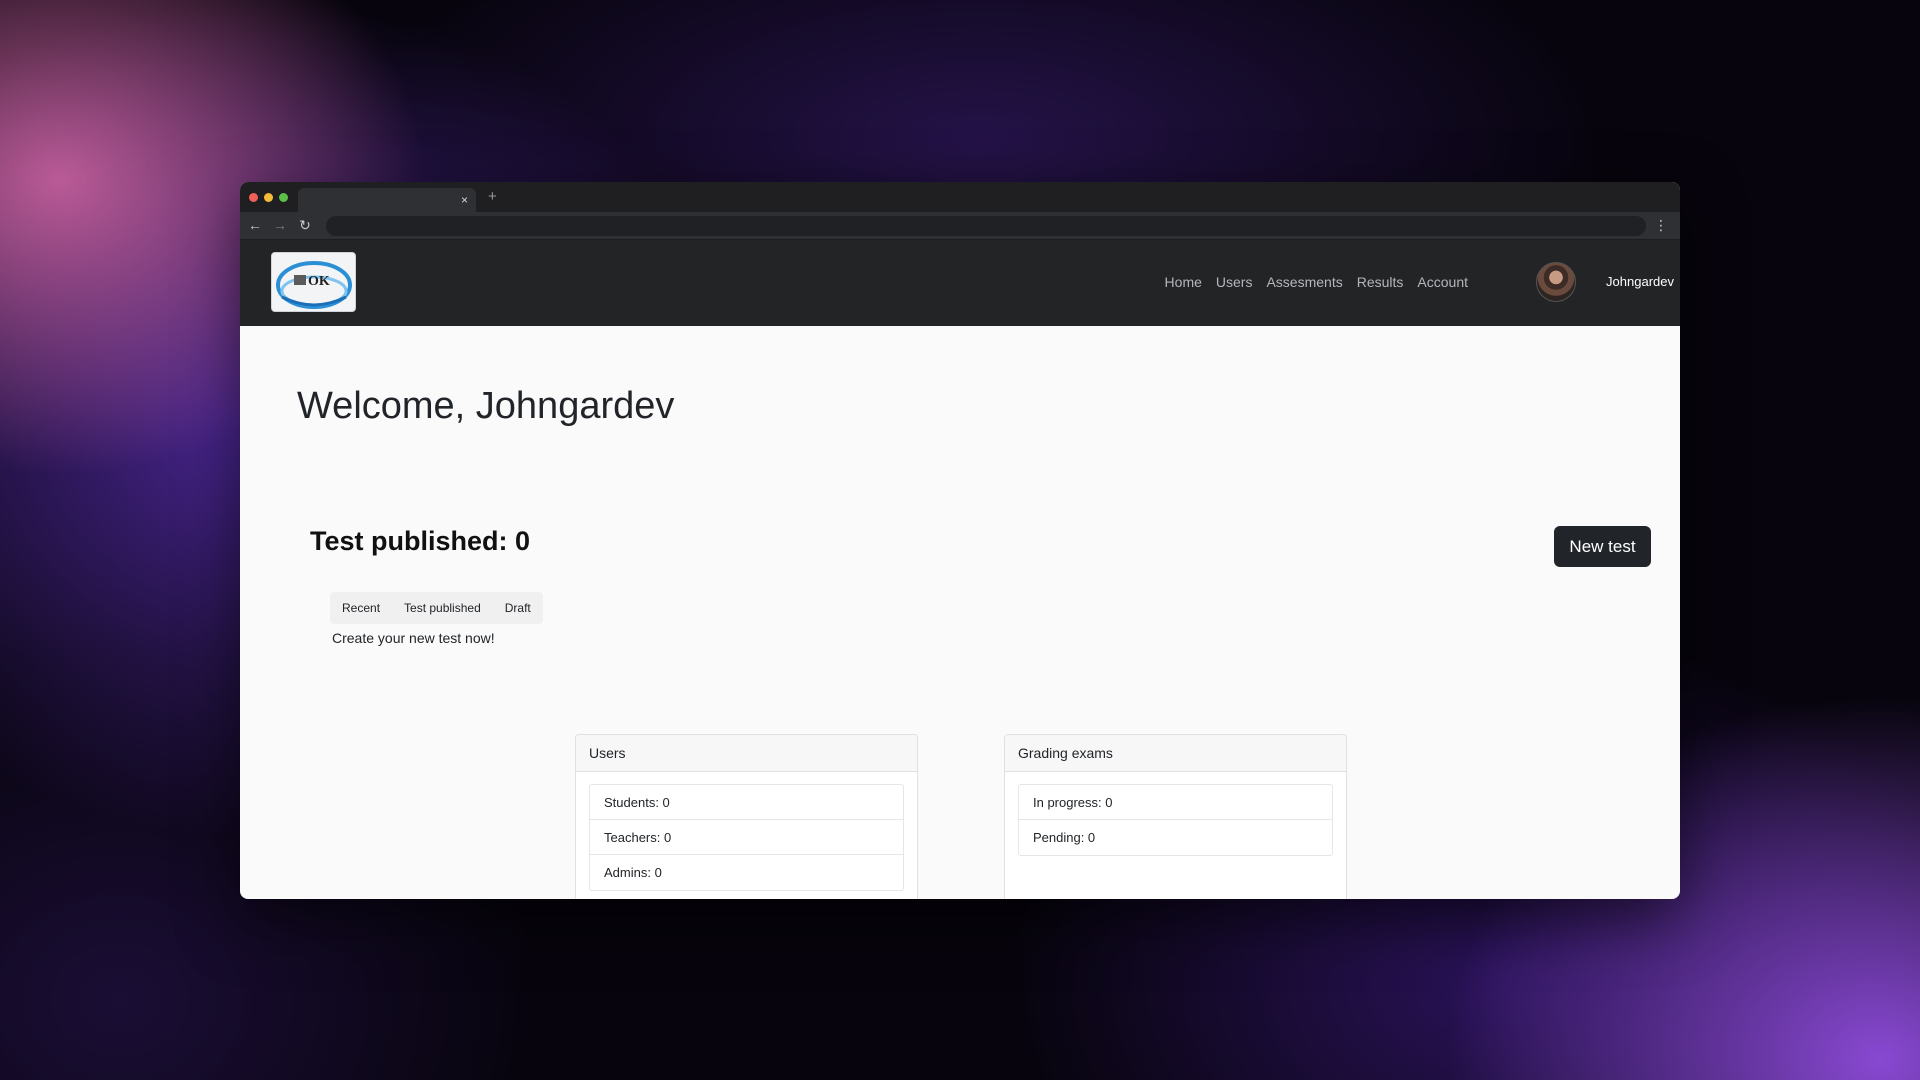 This screenshot has width=1920, height=1080. I want to click on new-tab-icon: +, so click(492, 197).